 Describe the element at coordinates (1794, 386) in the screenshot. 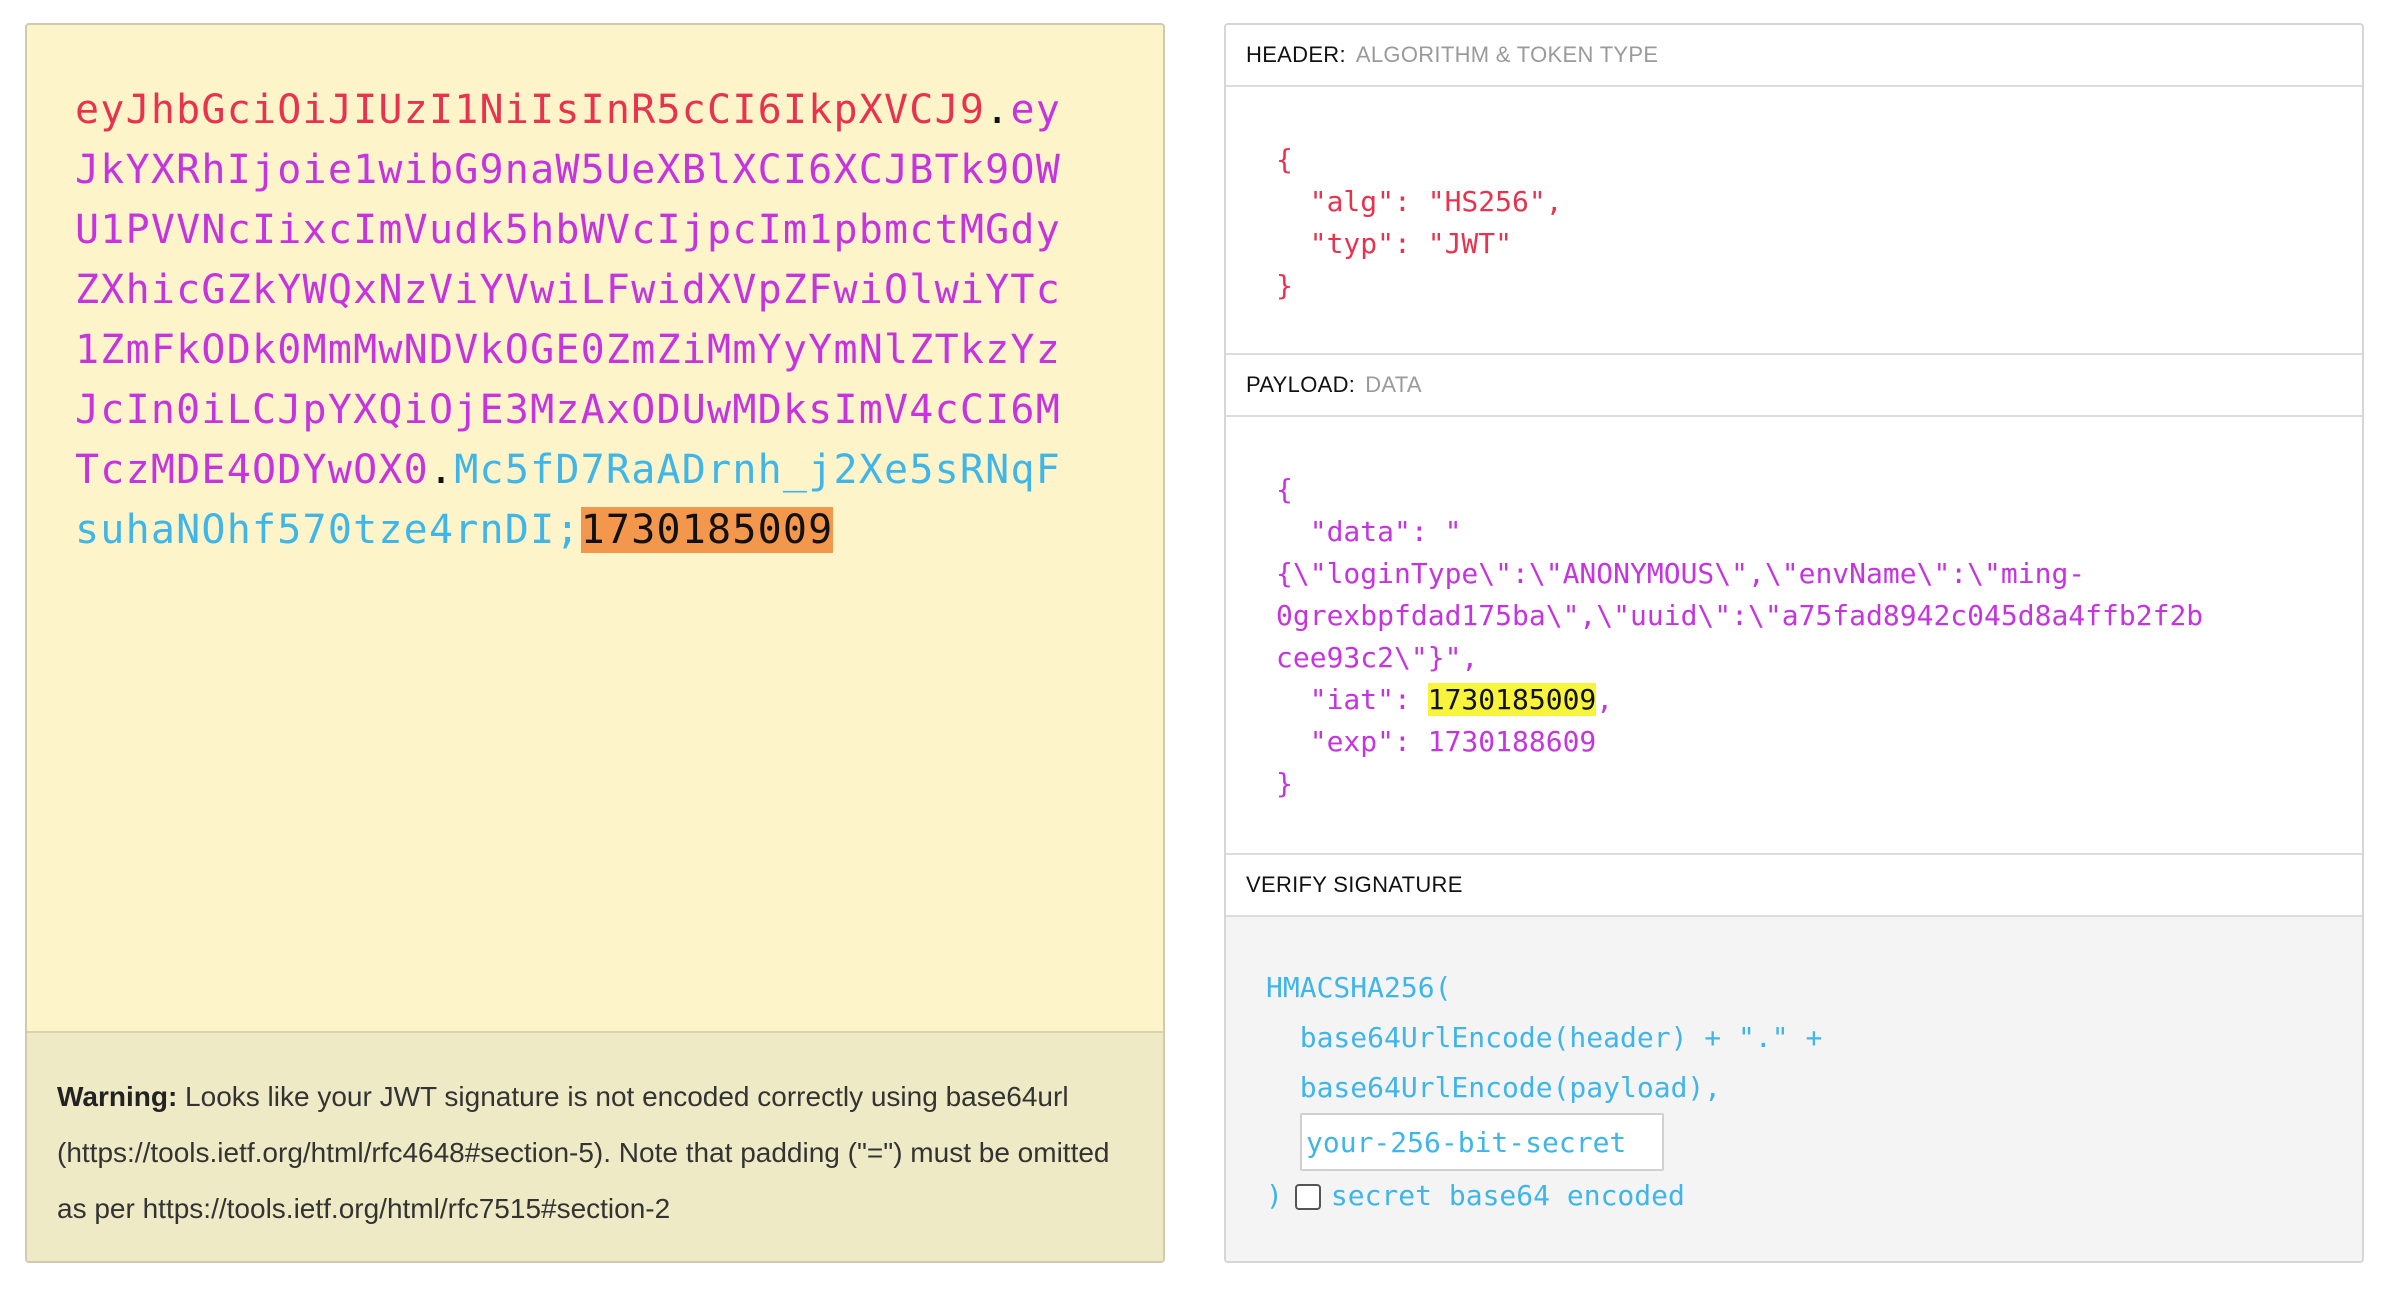

I see `payload-section-title: PAYLOAD: DATA` at that location.